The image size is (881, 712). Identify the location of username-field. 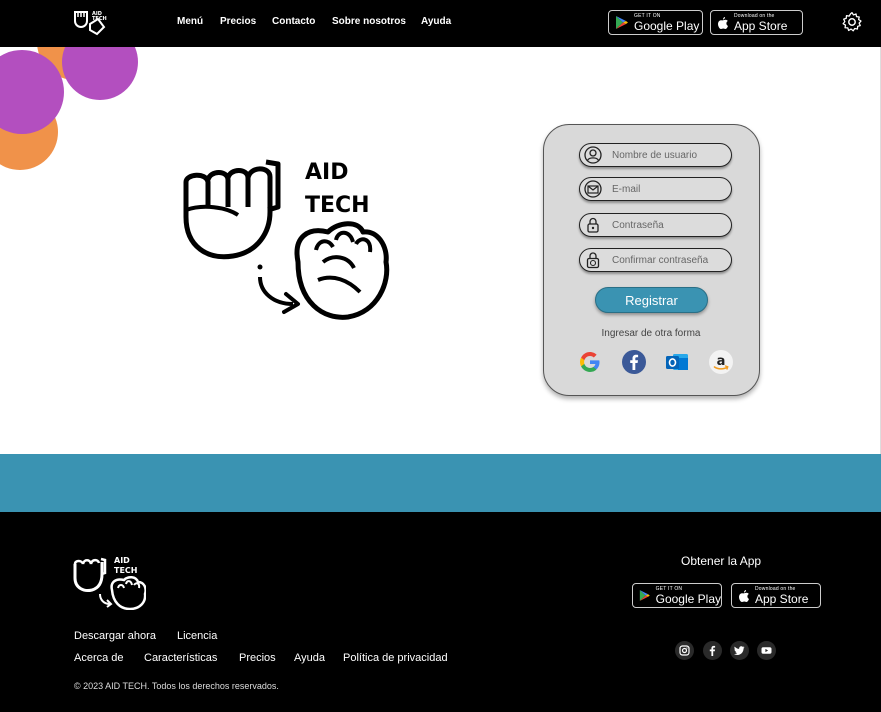
(655, 155).